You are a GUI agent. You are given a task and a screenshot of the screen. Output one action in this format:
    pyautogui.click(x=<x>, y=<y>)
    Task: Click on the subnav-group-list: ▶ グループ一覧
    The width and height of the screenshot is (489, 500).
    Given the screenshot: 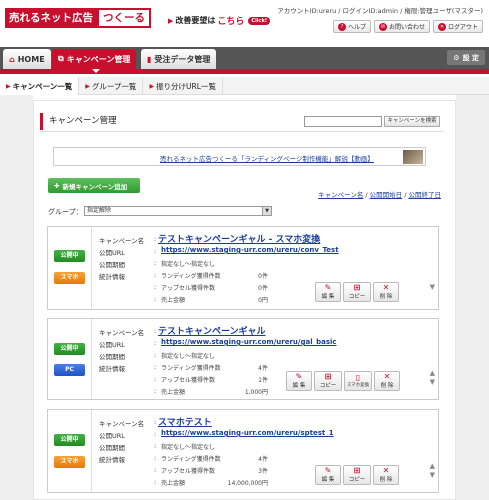 What is the action you would take?
    pyautogui.click(x=111, y=86)
    